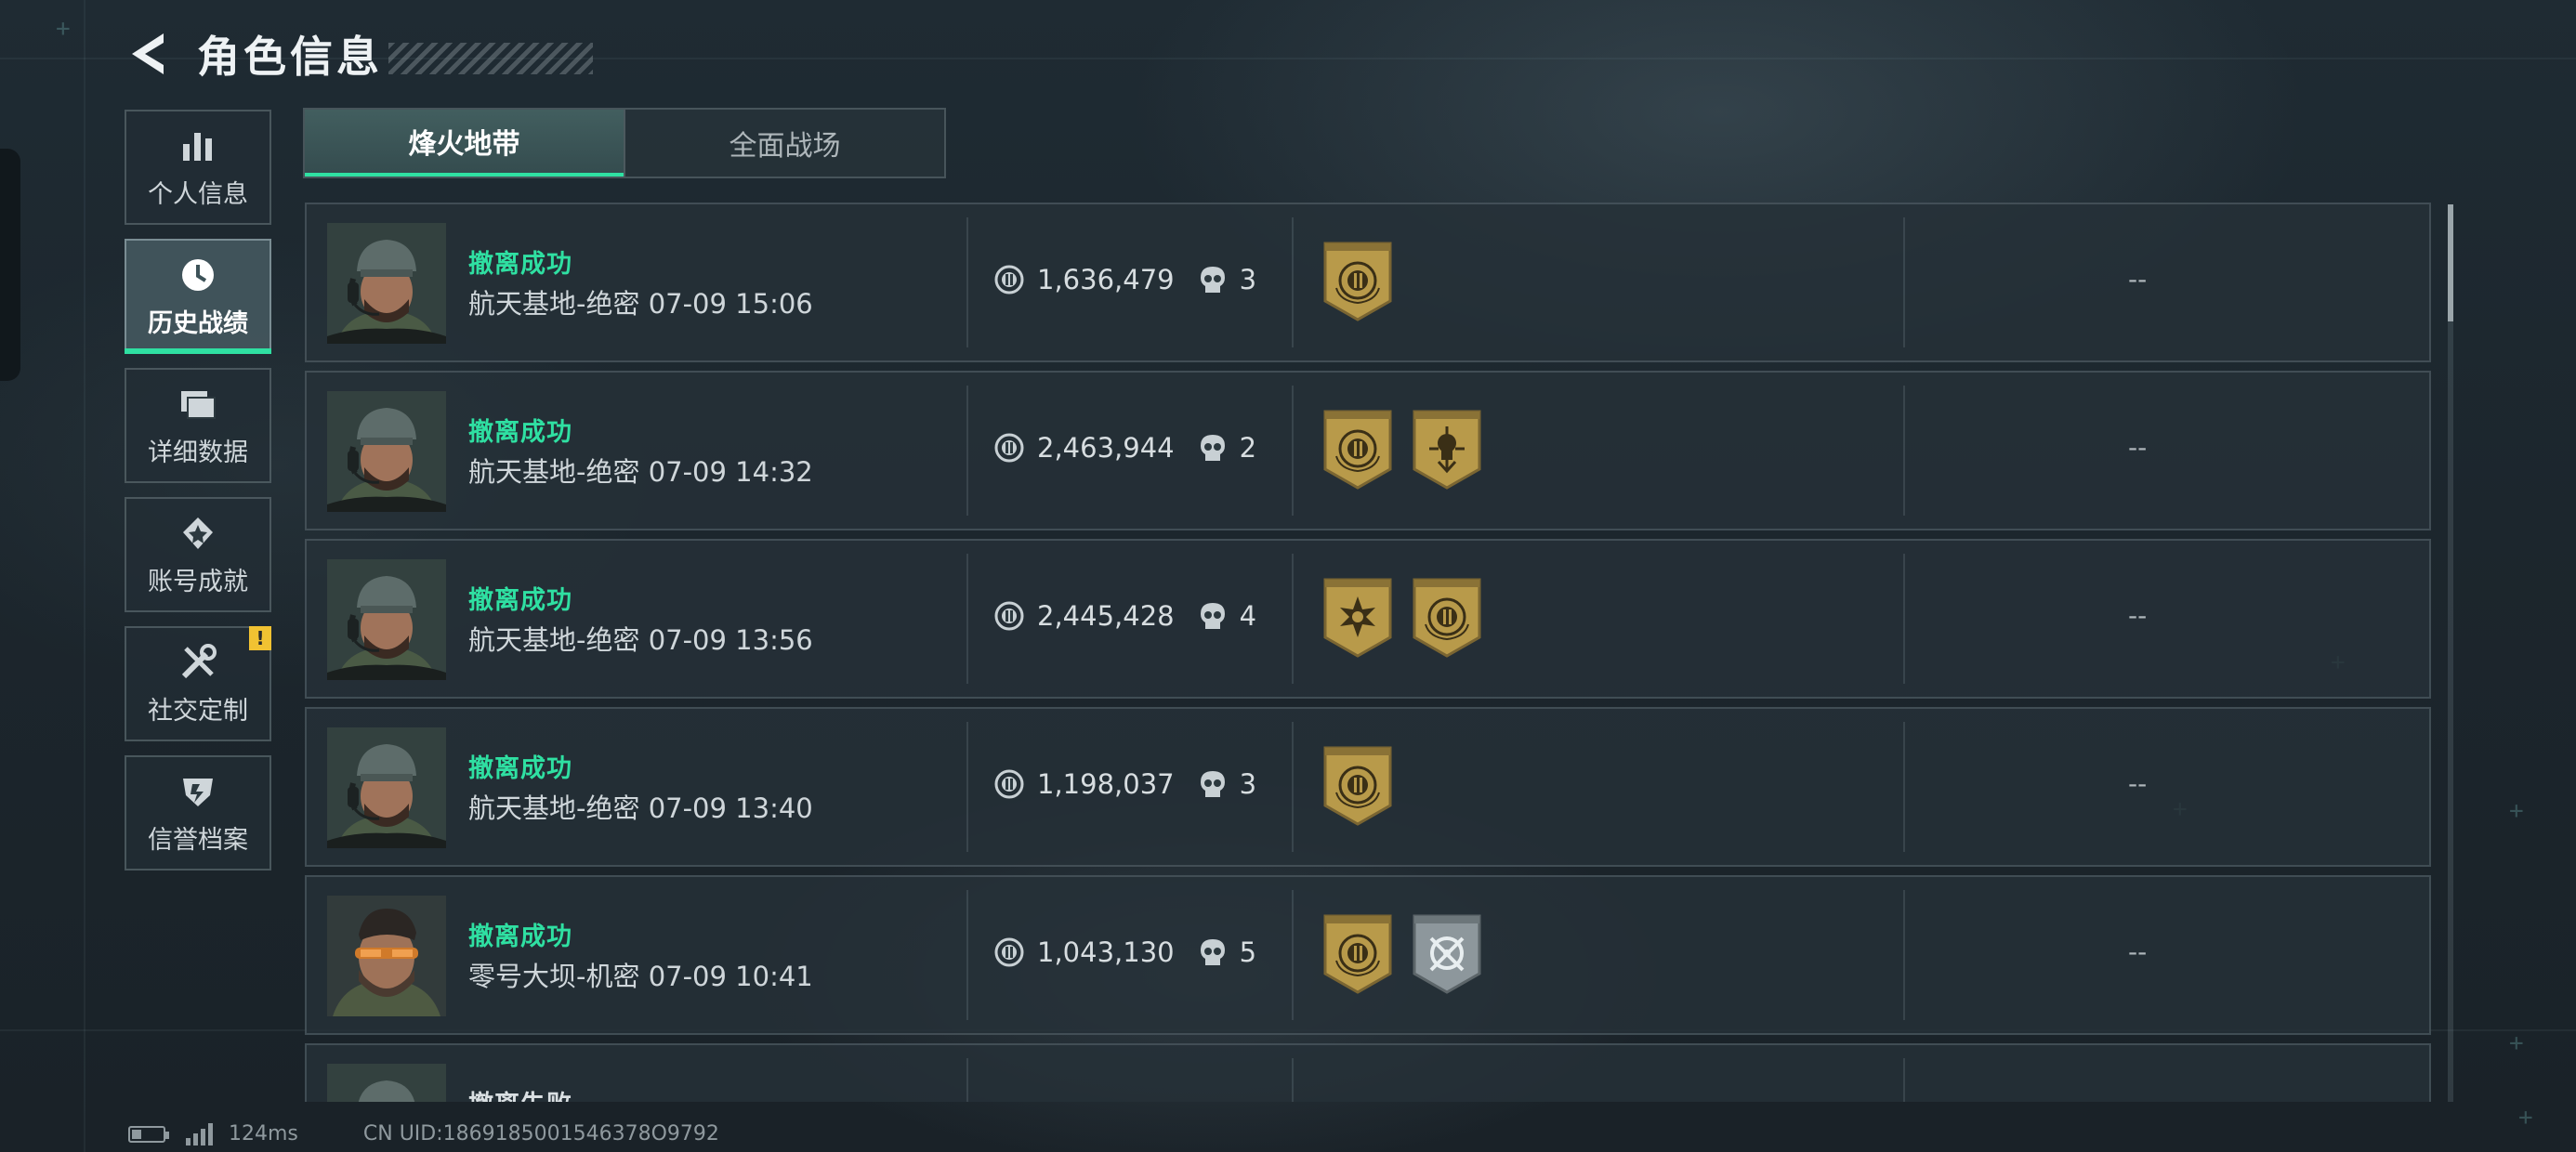 This screenshot has height=1152, width=2576. Describe the element at coordinates (730, 640) in the screenshot. I see `match-time: 07-09 13:56` at that location.